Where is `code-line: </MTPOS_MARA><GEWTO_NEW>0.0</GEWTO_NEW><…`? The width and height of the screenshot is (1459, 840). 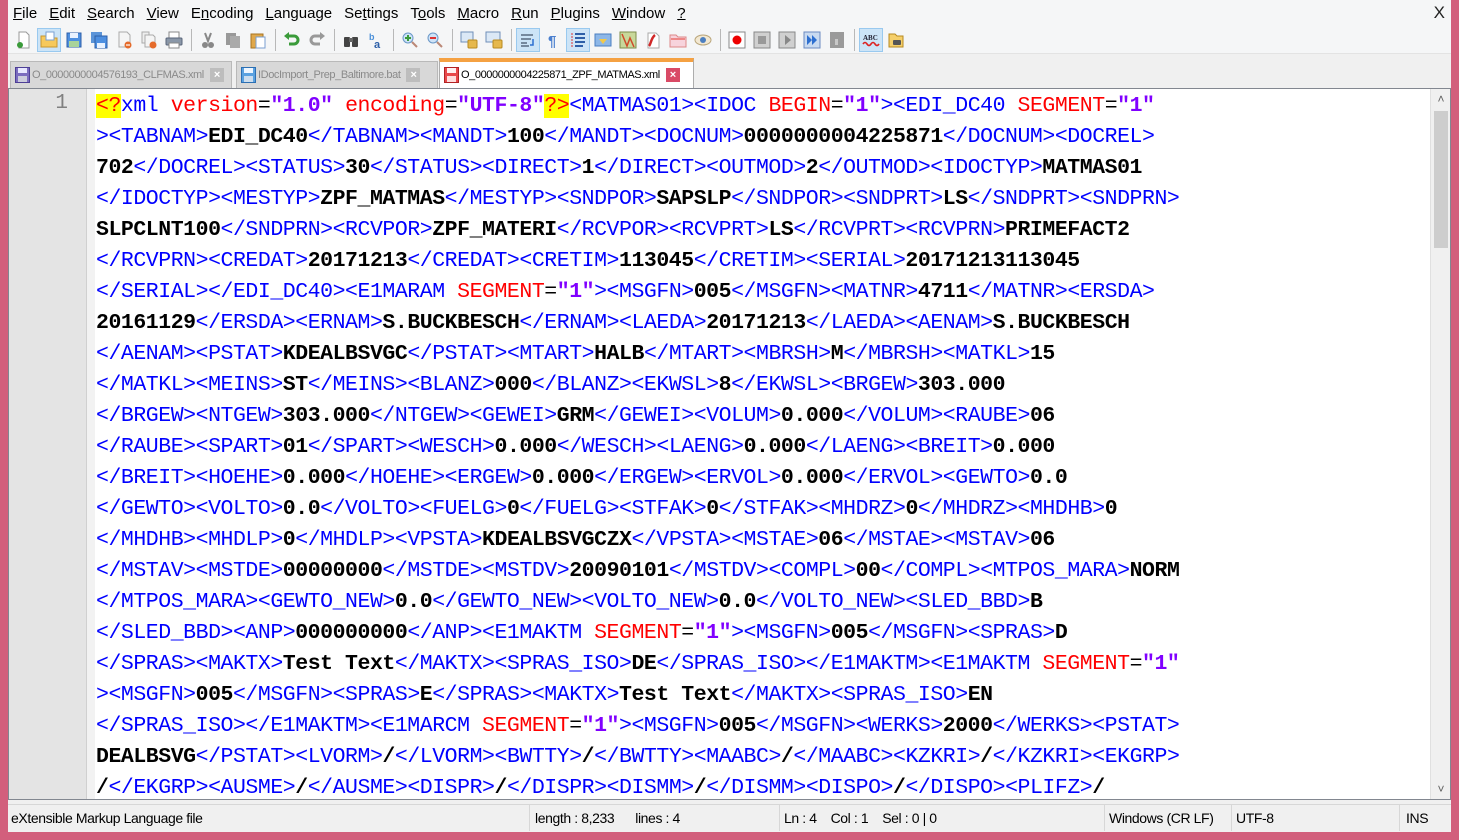 code-line: </MTPOS_MARA><GEWTO_NEW>0.0</GEWTO_NEW><… is located at coordinates (761, 602).